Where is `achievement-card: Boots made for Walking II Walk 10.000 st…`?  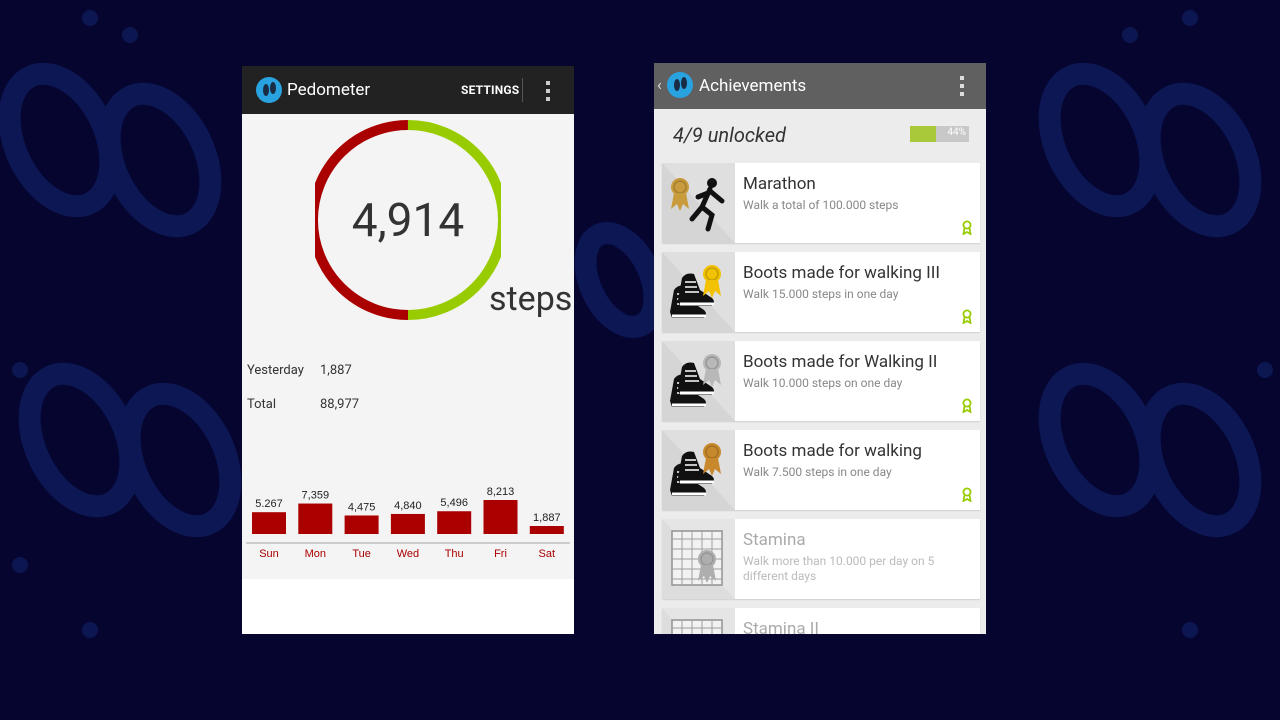
achievement-card: Boots made for Walking II Walk 10.000 st… is located at coordinates (821, 381).